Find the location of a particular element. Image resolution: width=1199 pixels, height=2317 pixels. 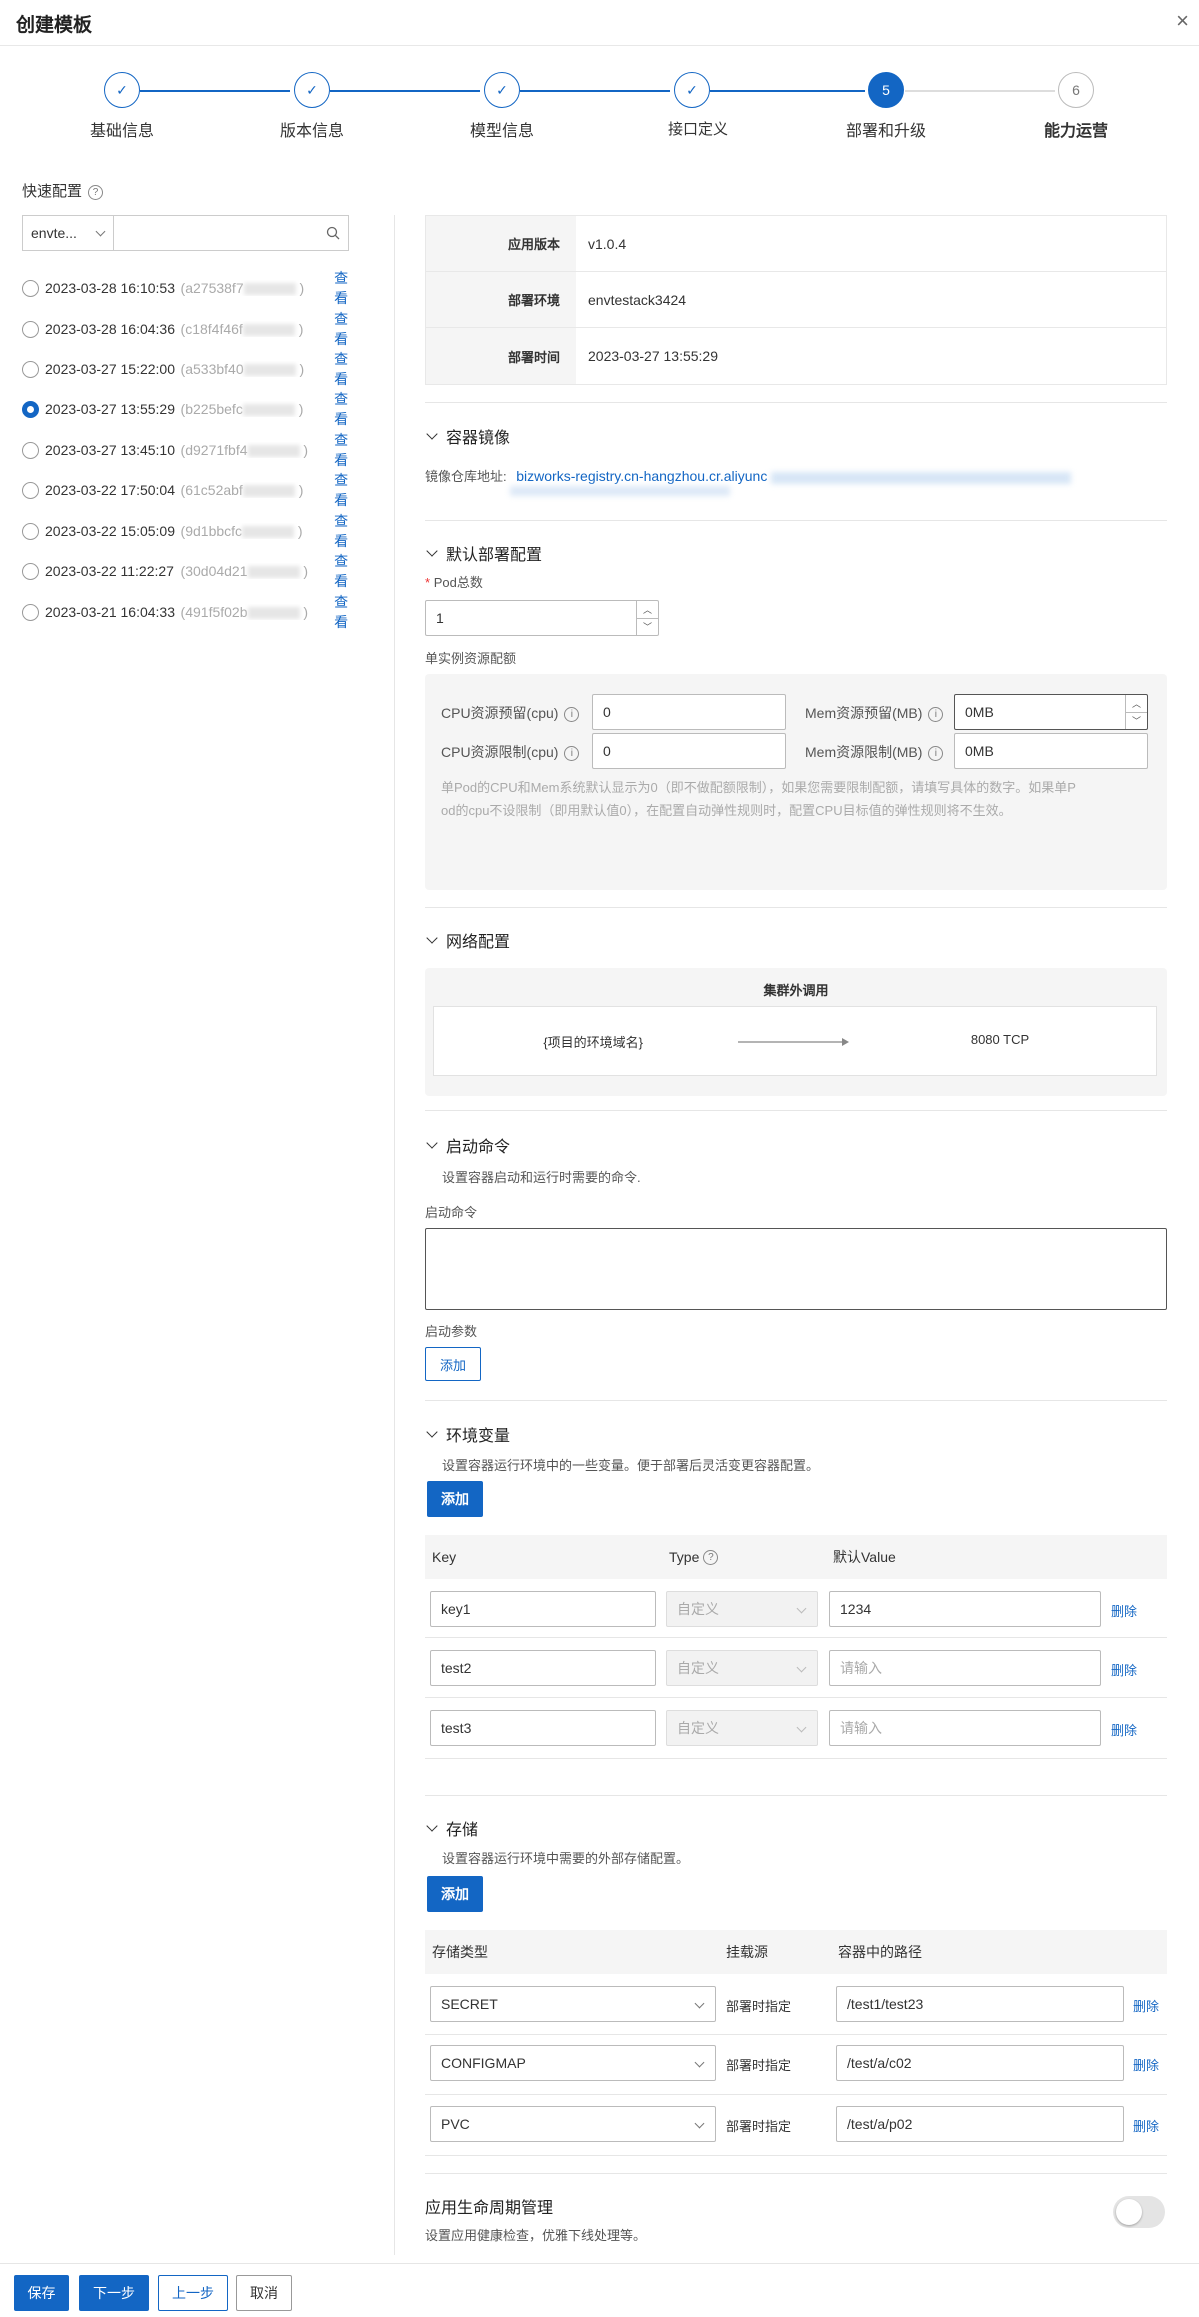

info-value: envtestack3424 is located at coordinates (637, 299).